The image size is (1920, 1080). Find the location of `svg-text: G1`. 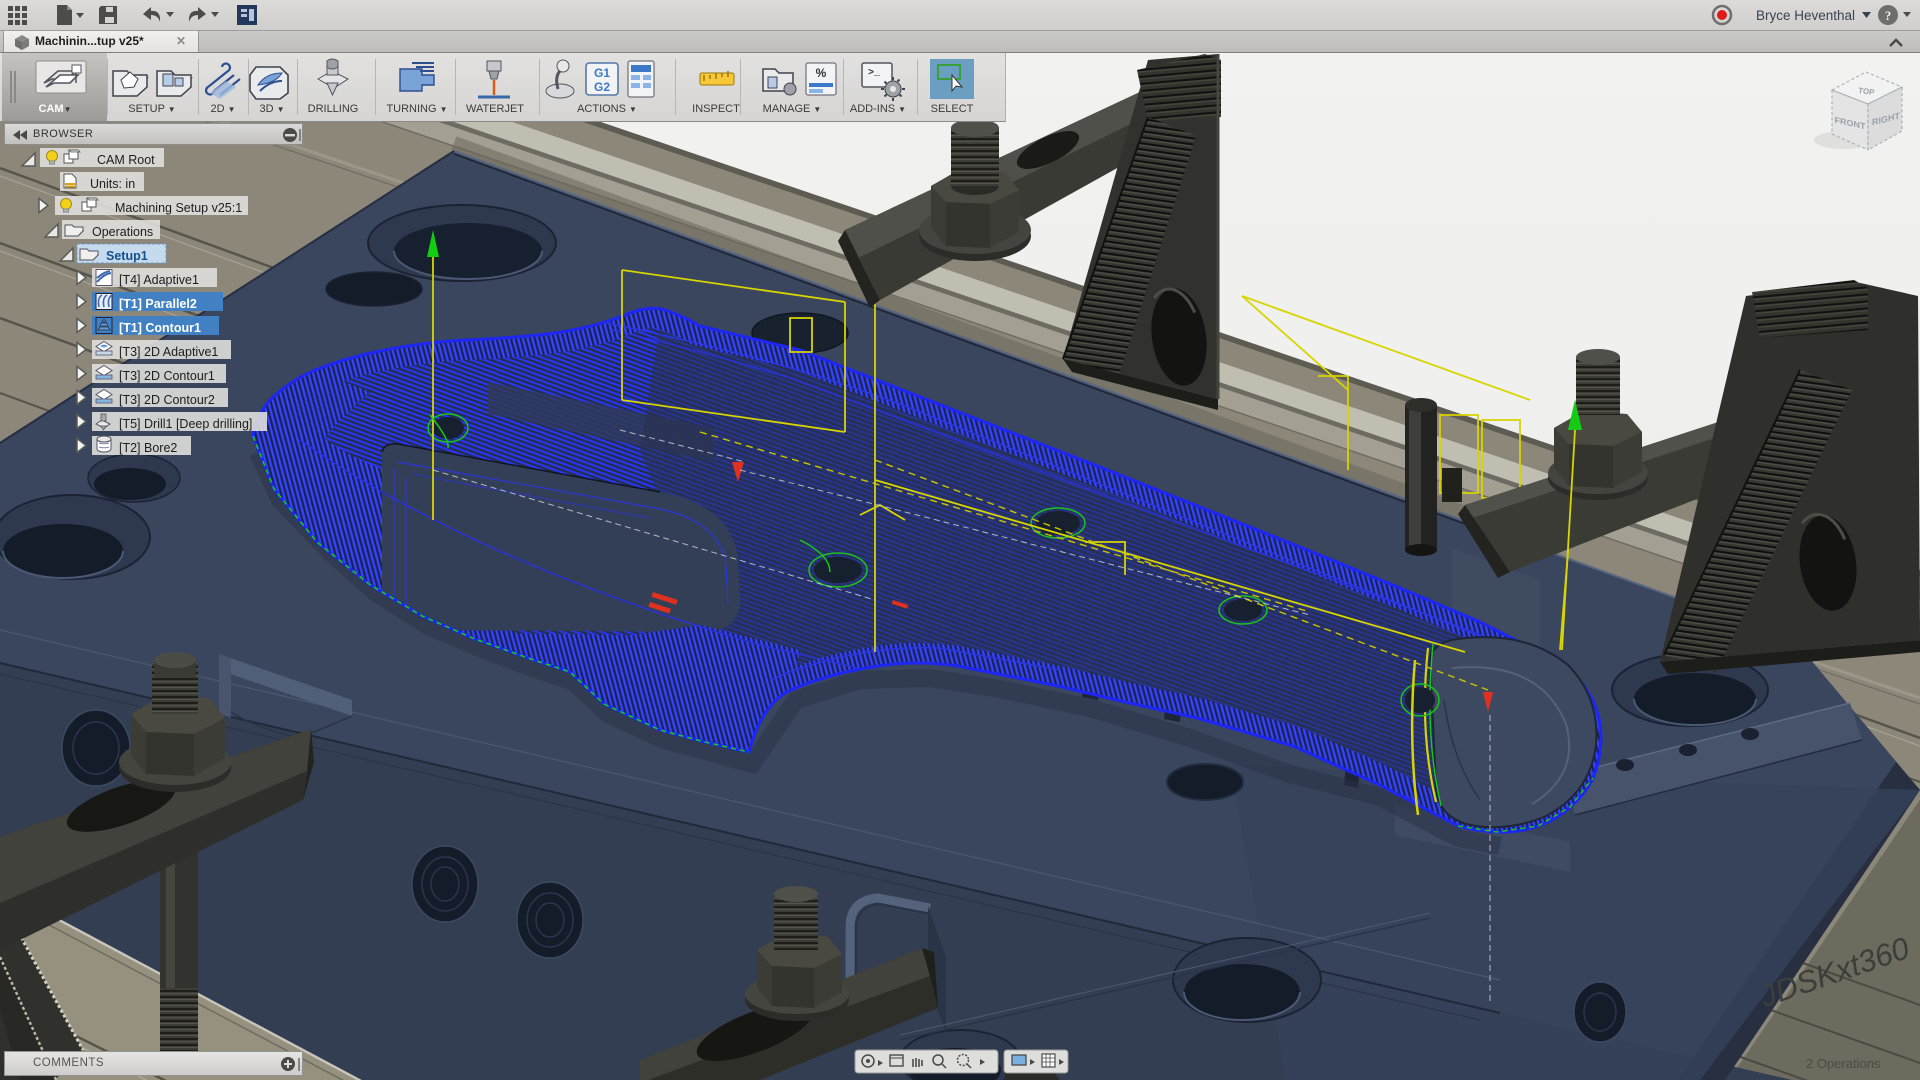

svg-text: G1 is located at coordinates (602, 73).